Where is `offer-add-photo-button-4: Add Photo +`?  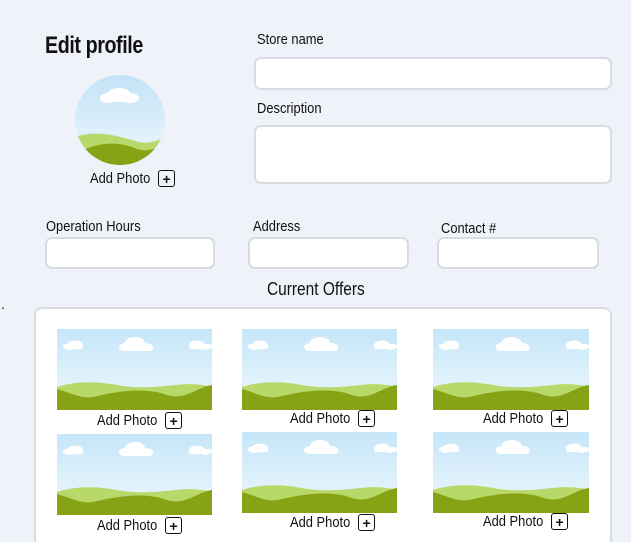
offer-add-photo-button-4: Add Photo + is located at coordinates (140, 525).